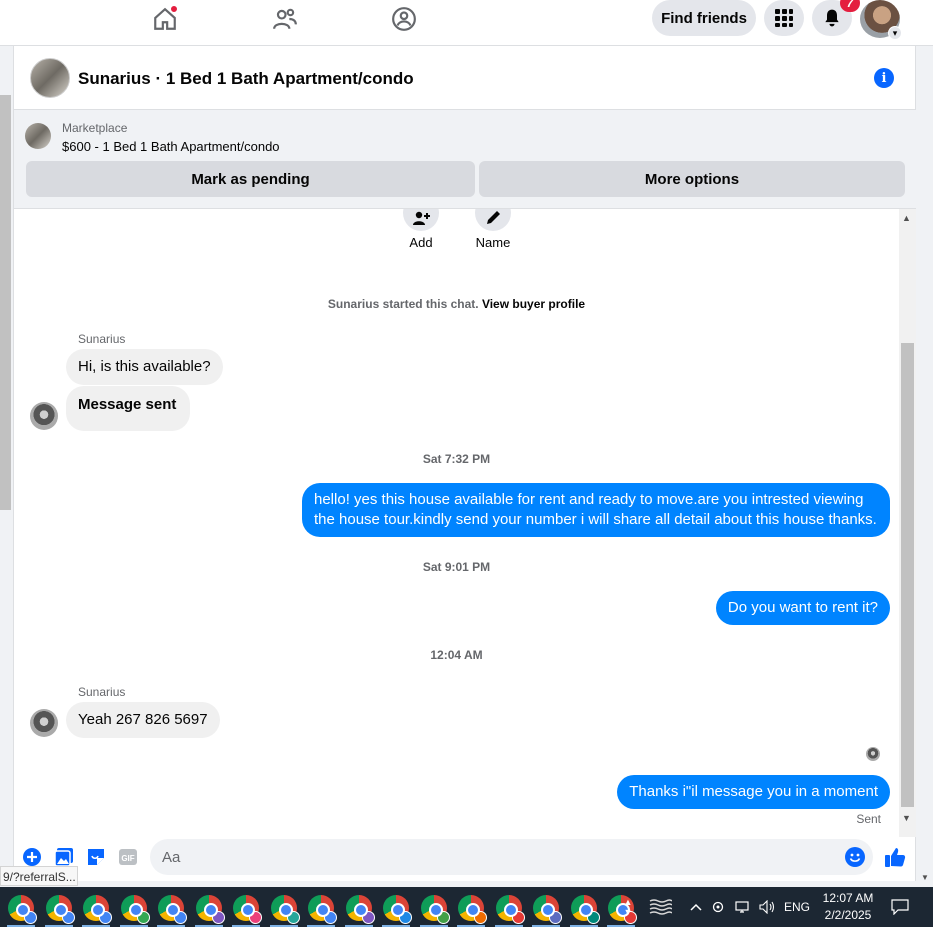  I want to click on mark-as-pending-label: Mark as pending, so click(250, 179).